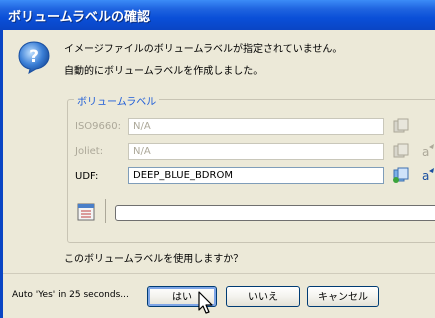  What do you see at coordinates (256, 175) in the screenshot?
I see `udf-field: DEEP_BLUE_BDROM` at bounding box center [256, 175].